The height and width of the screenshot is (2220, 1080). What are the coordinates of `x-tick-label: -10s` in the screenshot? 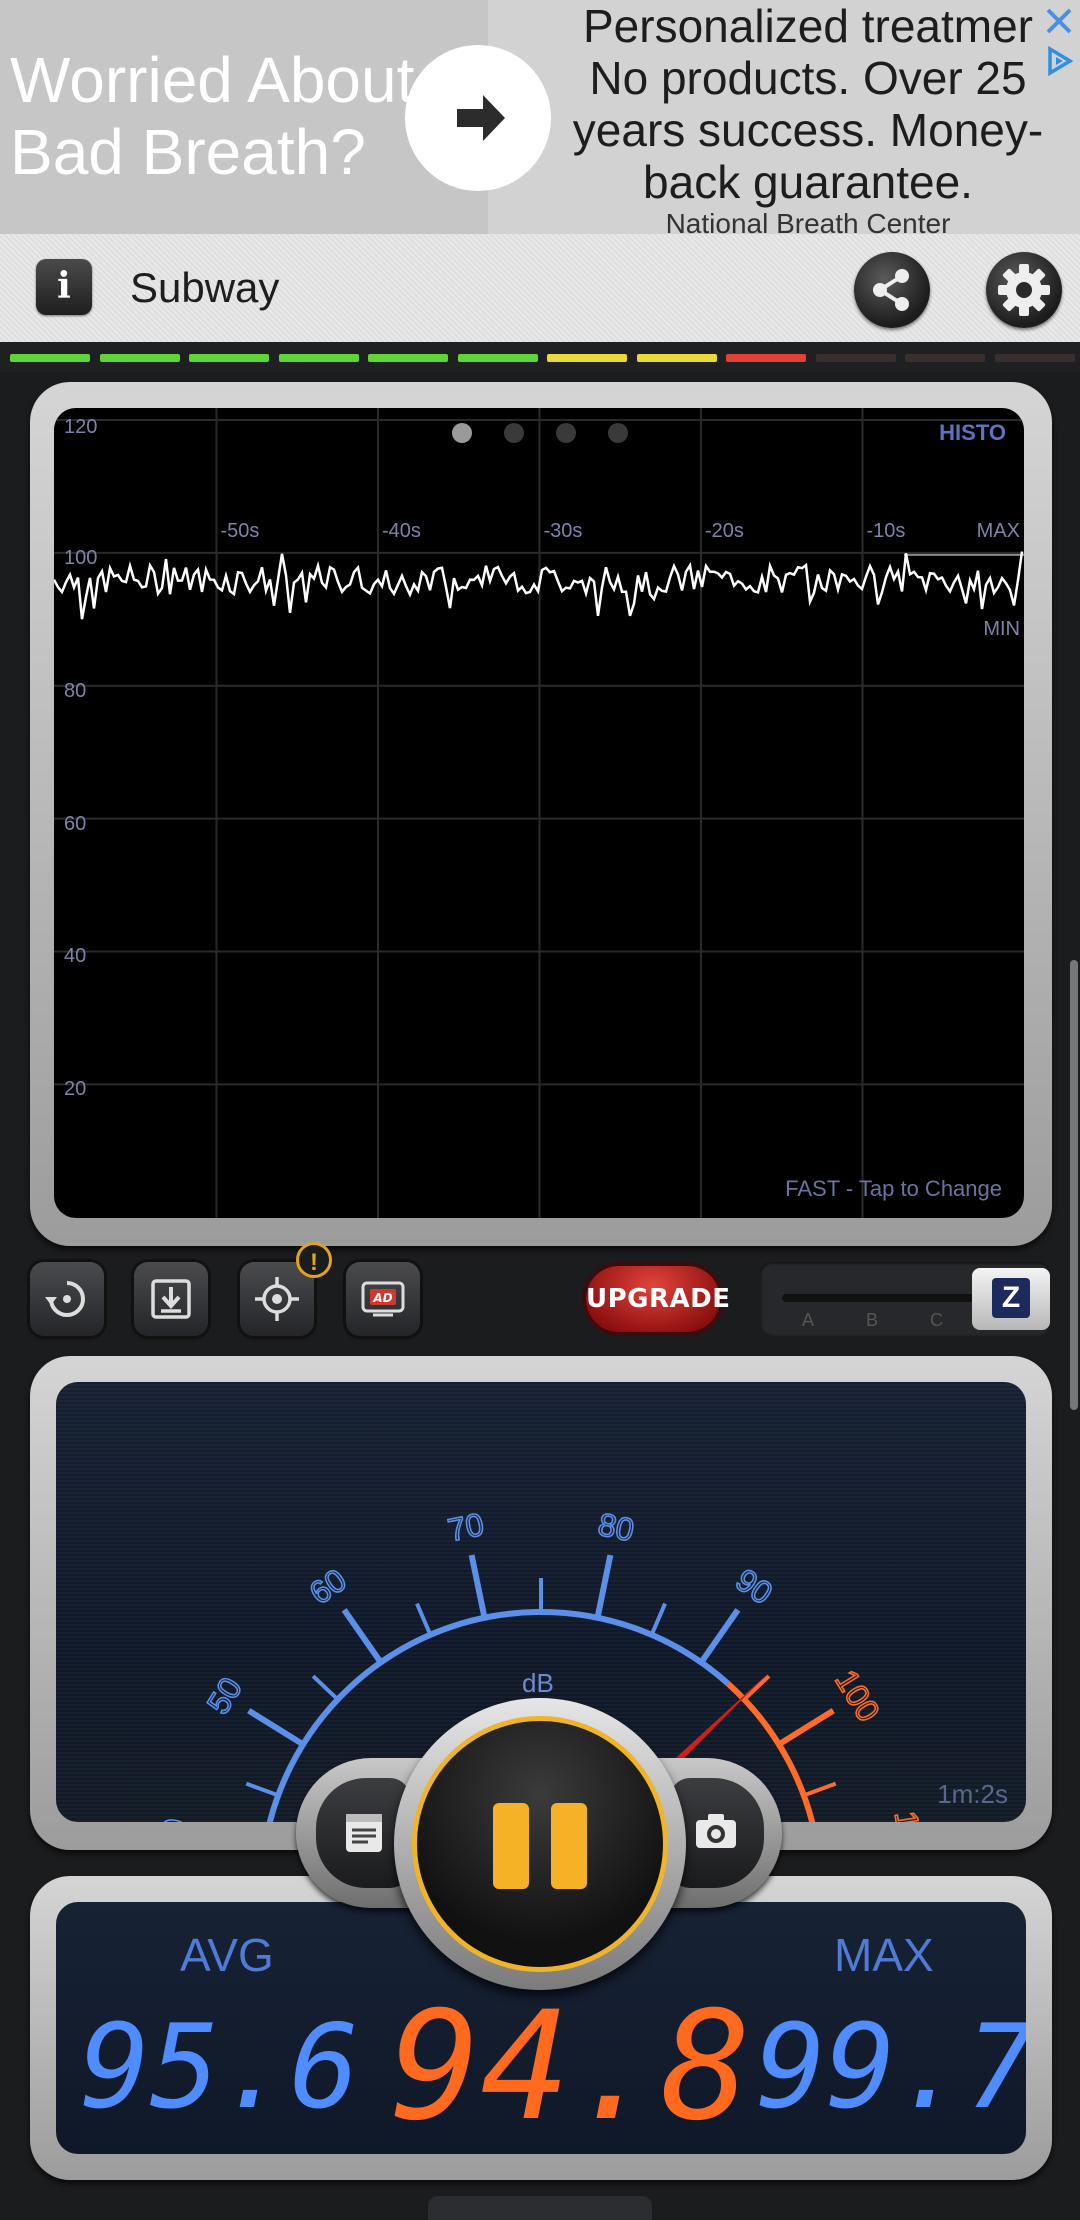 It's located at (886, 531).